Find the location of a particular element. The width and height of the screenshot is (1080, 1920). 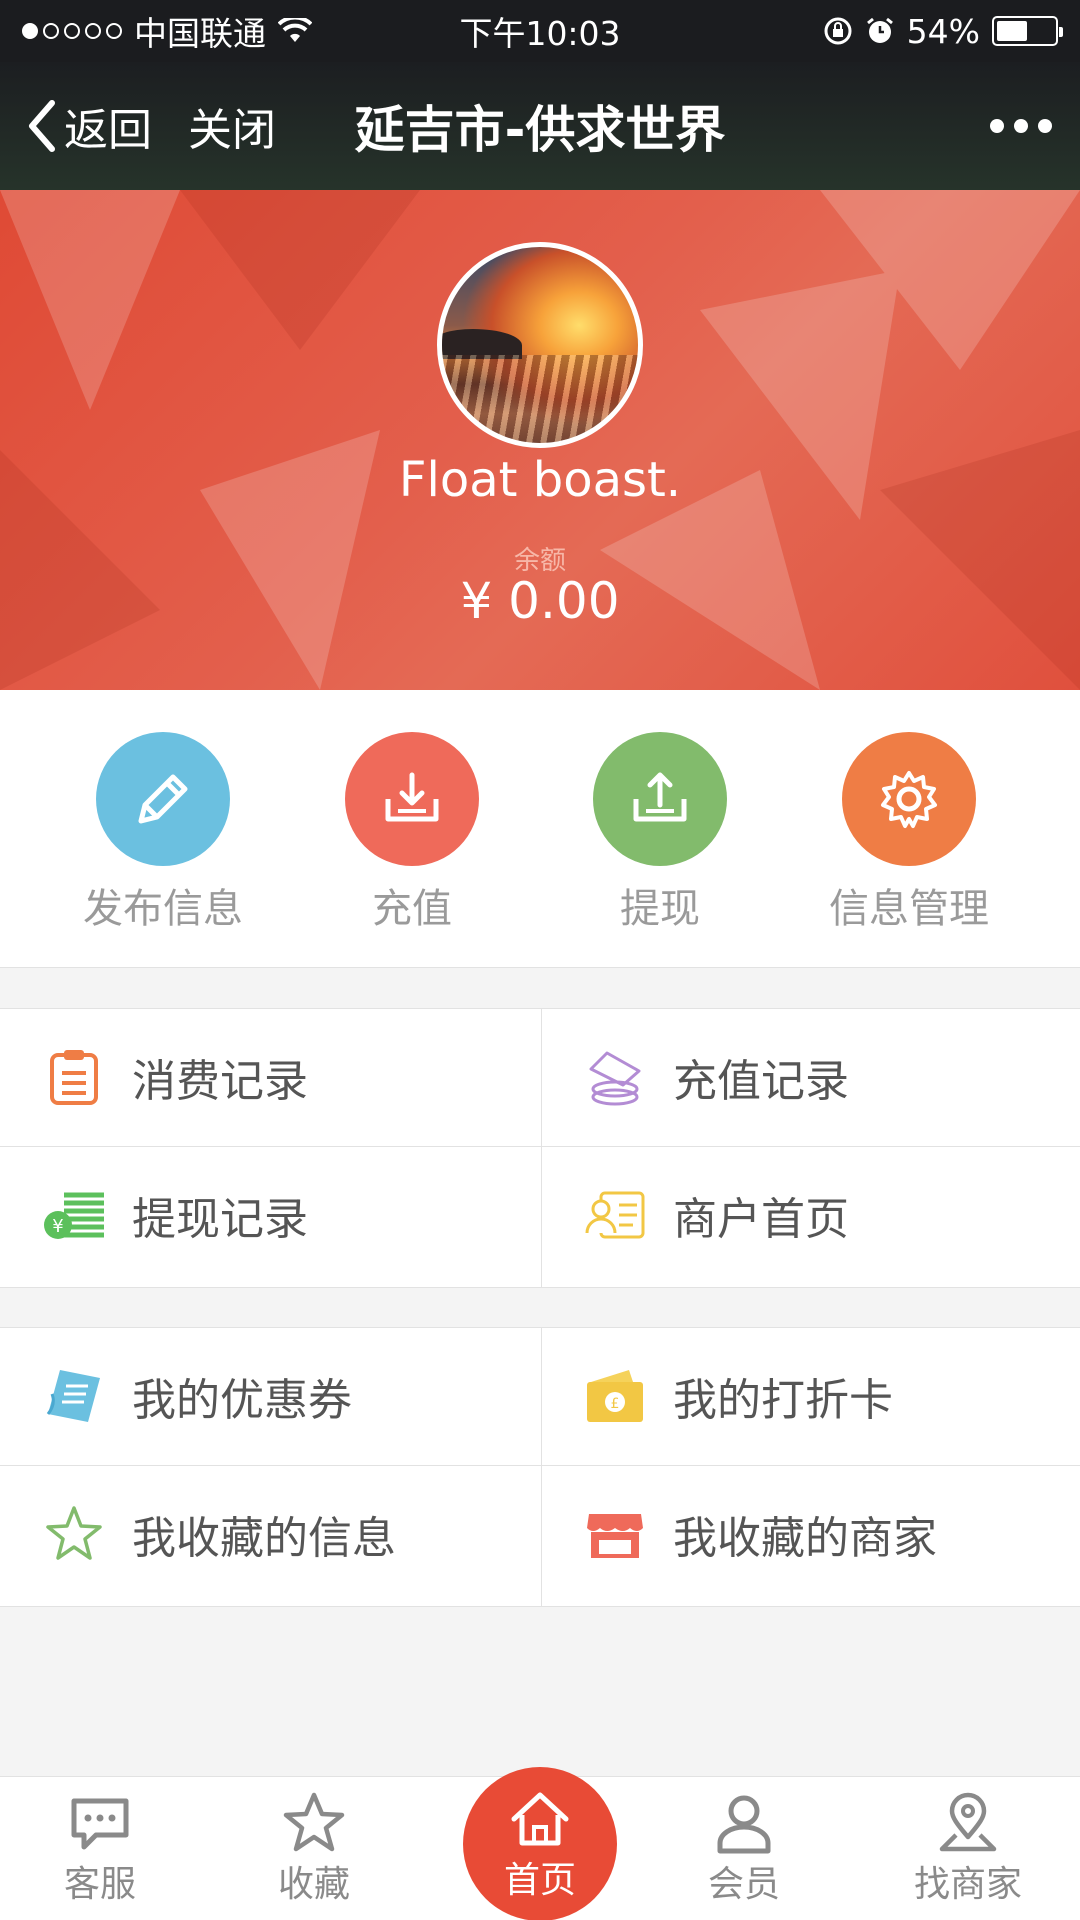

my-discount-card-item: £ 我的打折卡 is located at coordinates (810, 1396).